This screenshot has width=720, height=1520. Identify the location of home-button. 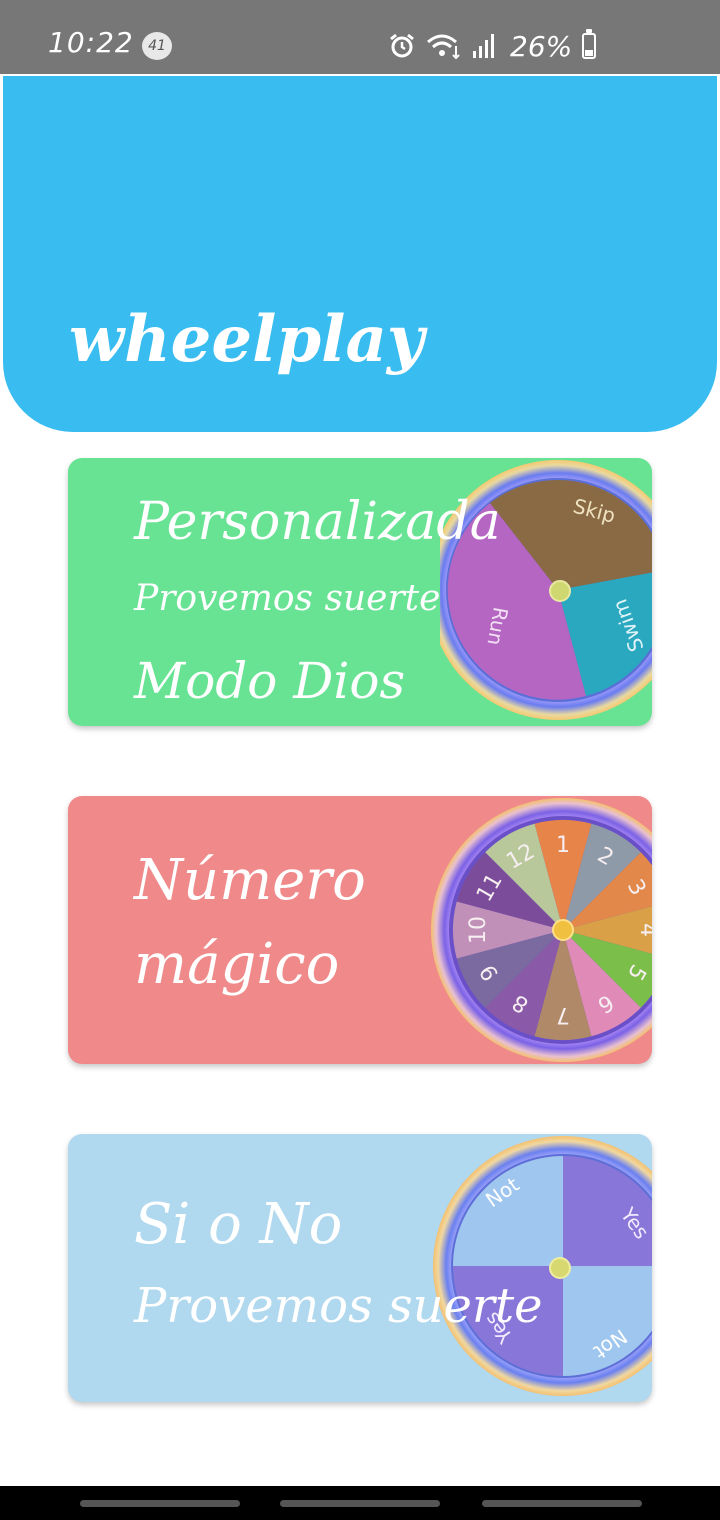
(360, 1503).